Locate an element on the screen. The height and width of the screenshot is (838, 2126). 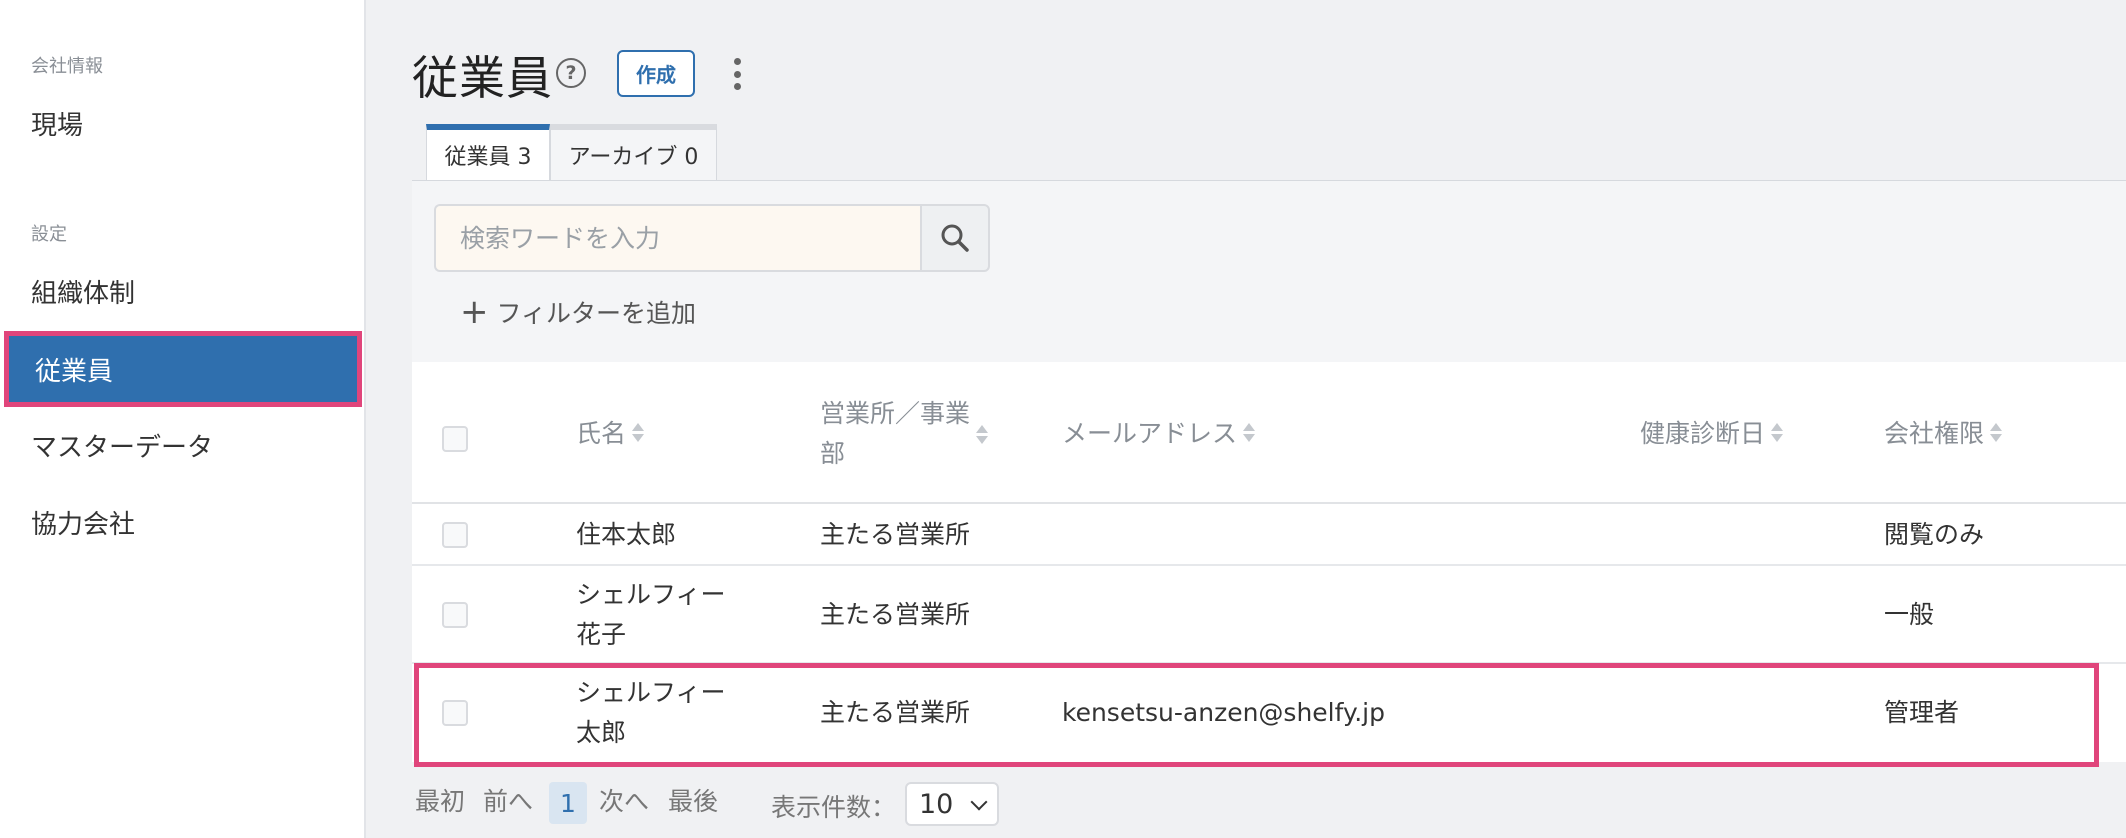
pagination-first: 最初 is located at coordinates (440, 800).